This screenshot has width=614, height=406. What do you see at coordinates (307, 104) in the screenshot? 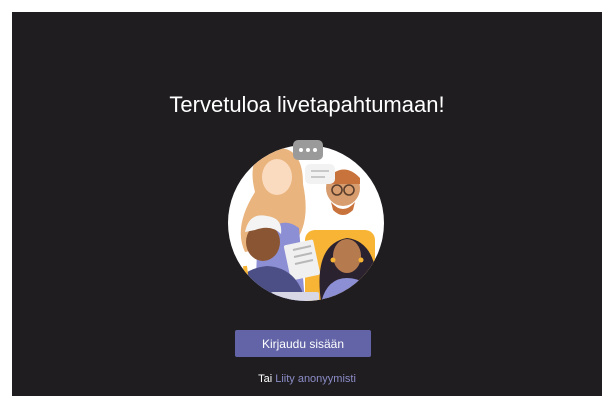
I see `welcome-title: Tervetuloa livetapahtumaan!` at bounding box center [307, 104].